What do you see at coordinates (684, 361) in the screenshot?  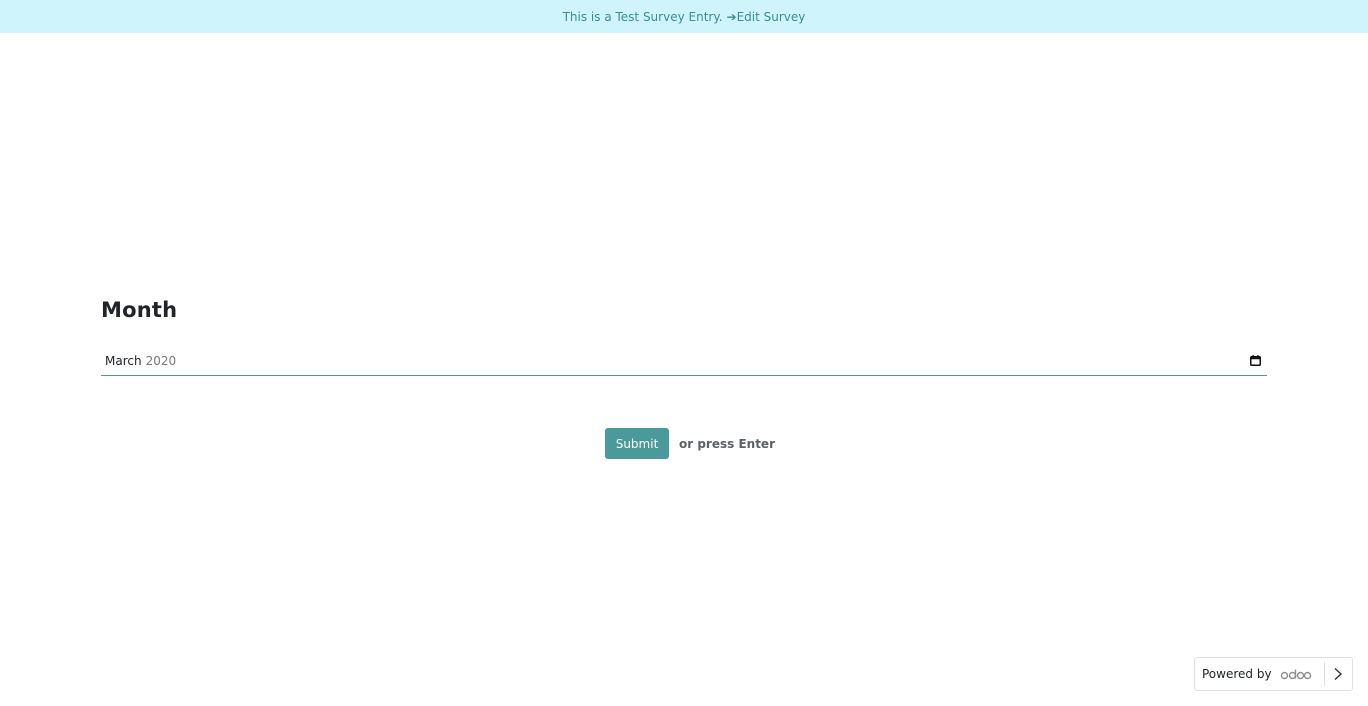 I see `month-input: March 2020` at bounding box center [684, 361].